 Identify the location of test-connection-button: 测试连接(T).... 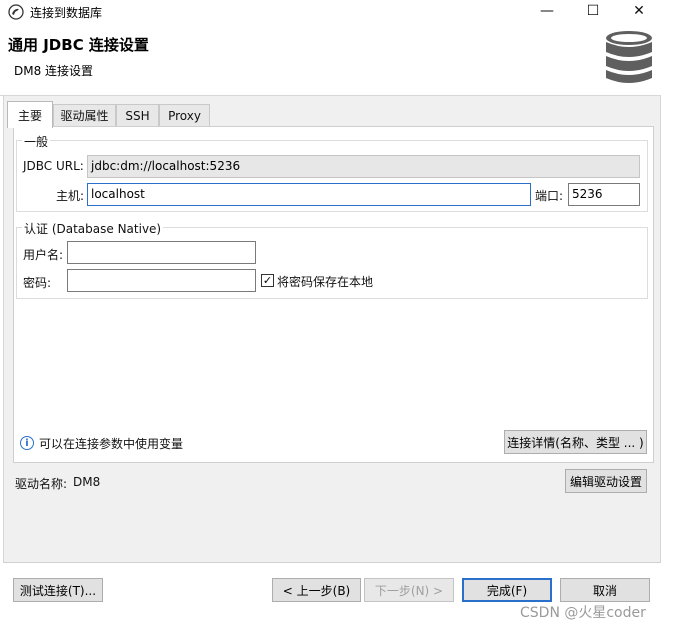
(58, 590).